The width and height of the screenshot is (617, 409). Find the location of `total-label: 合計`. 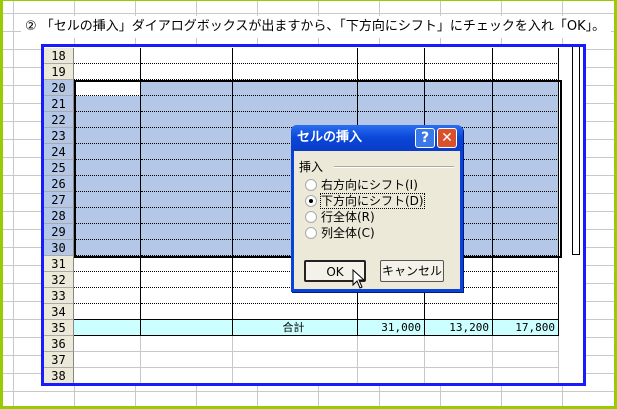

total-label: 合計 is located at coordinates (295, 328).